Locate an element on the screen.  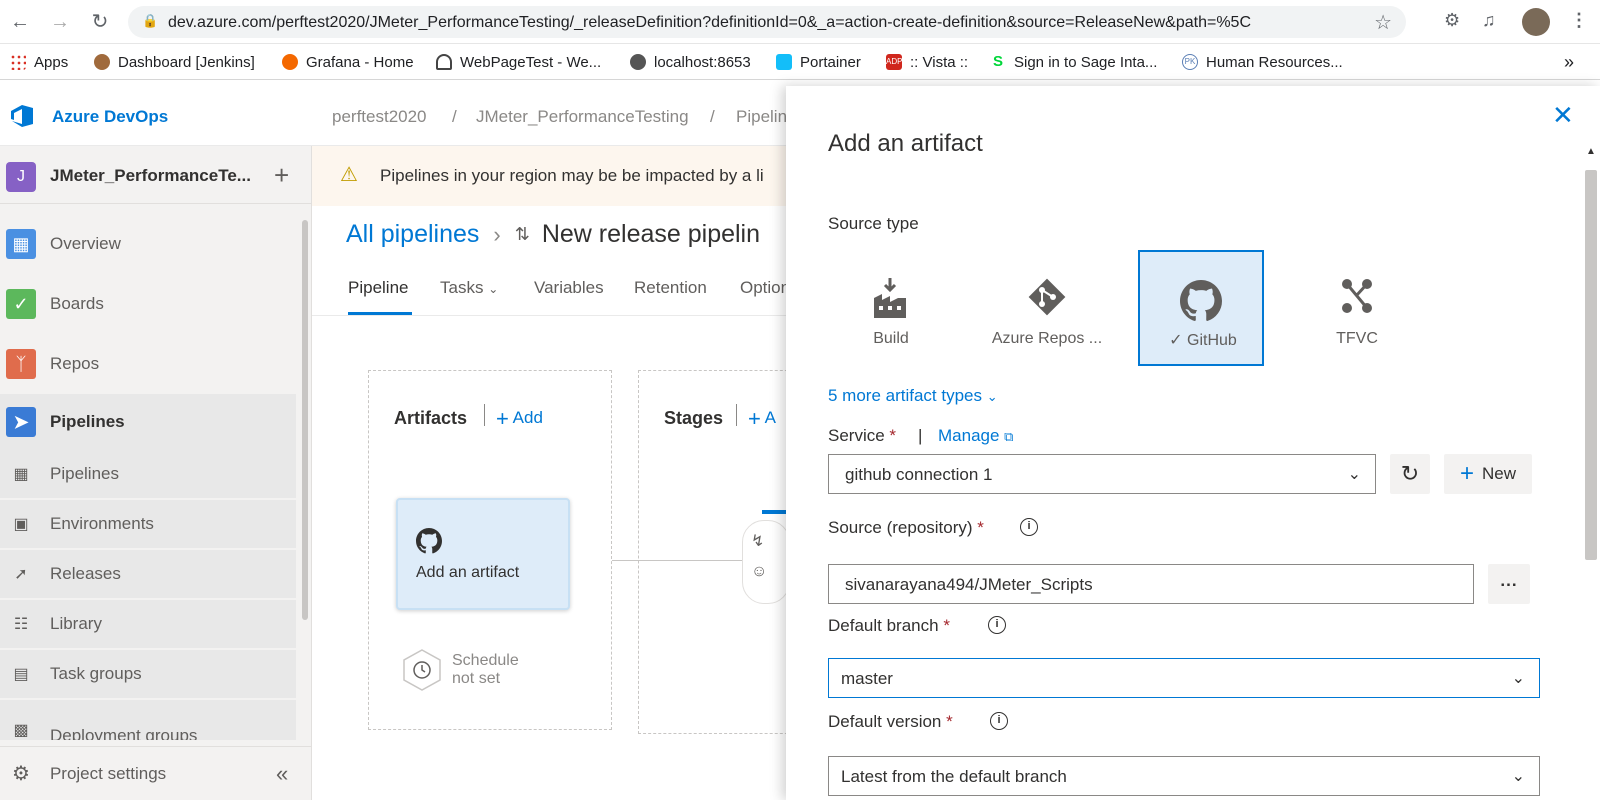
sidebar-subitem-task-groups: ▤ Task groups is located at coordinates (148, 674).